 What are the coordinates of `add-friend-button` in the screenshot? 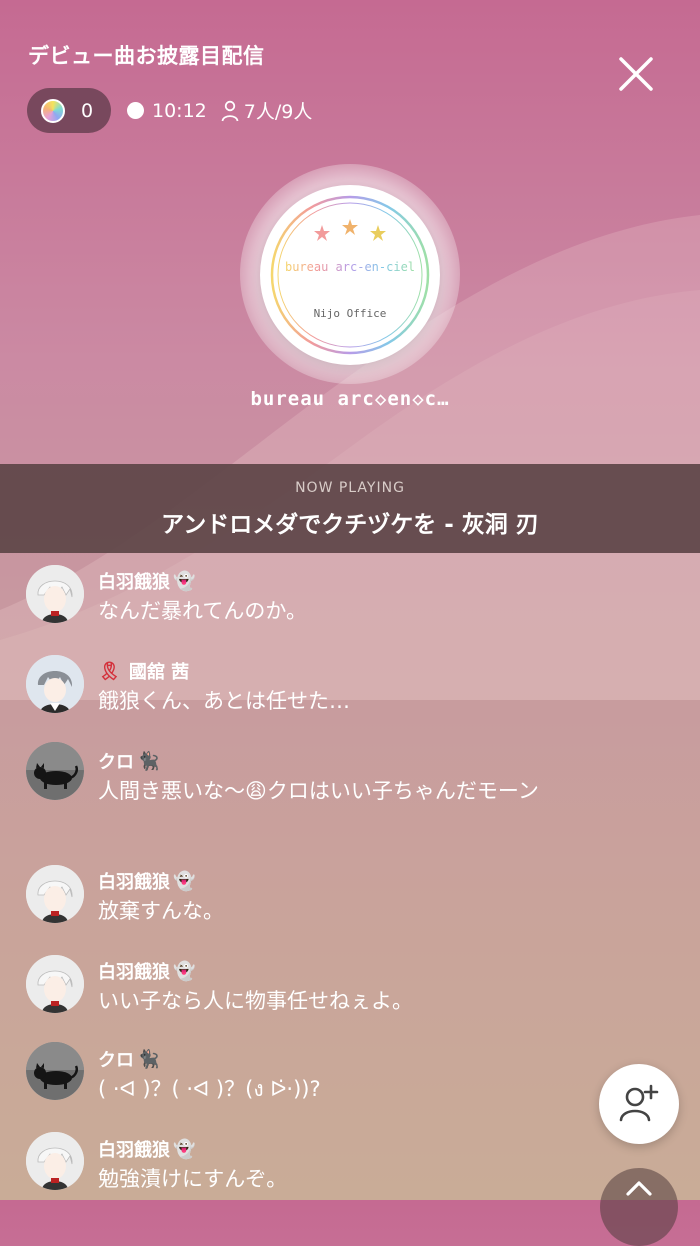 It's located at (639, 1104).